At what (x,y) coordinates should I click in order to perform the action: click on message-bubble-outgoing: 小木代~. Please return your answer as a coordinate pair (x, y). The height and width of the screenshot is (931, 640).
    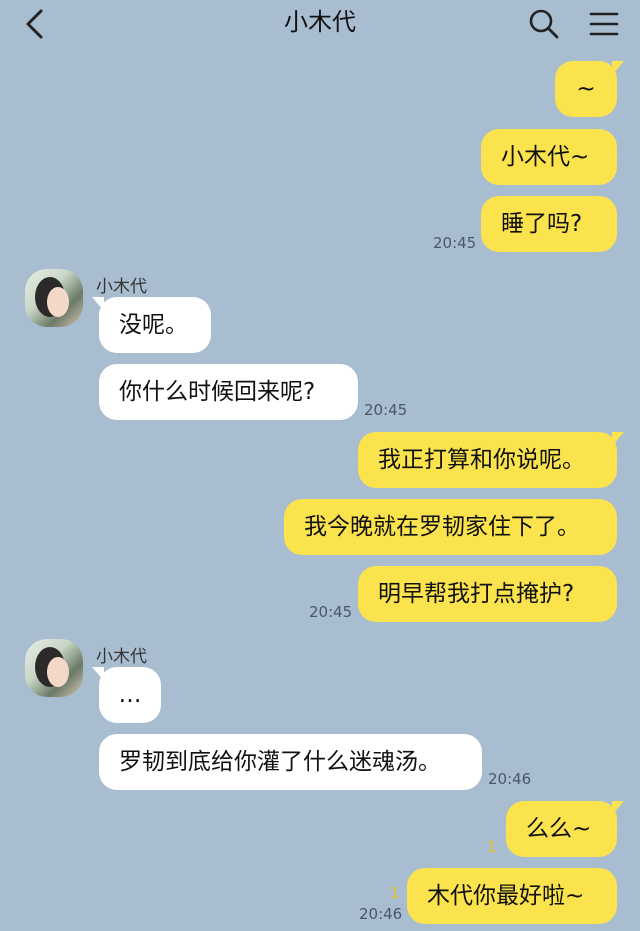
    Looking at the image, I should click on (549, 157).